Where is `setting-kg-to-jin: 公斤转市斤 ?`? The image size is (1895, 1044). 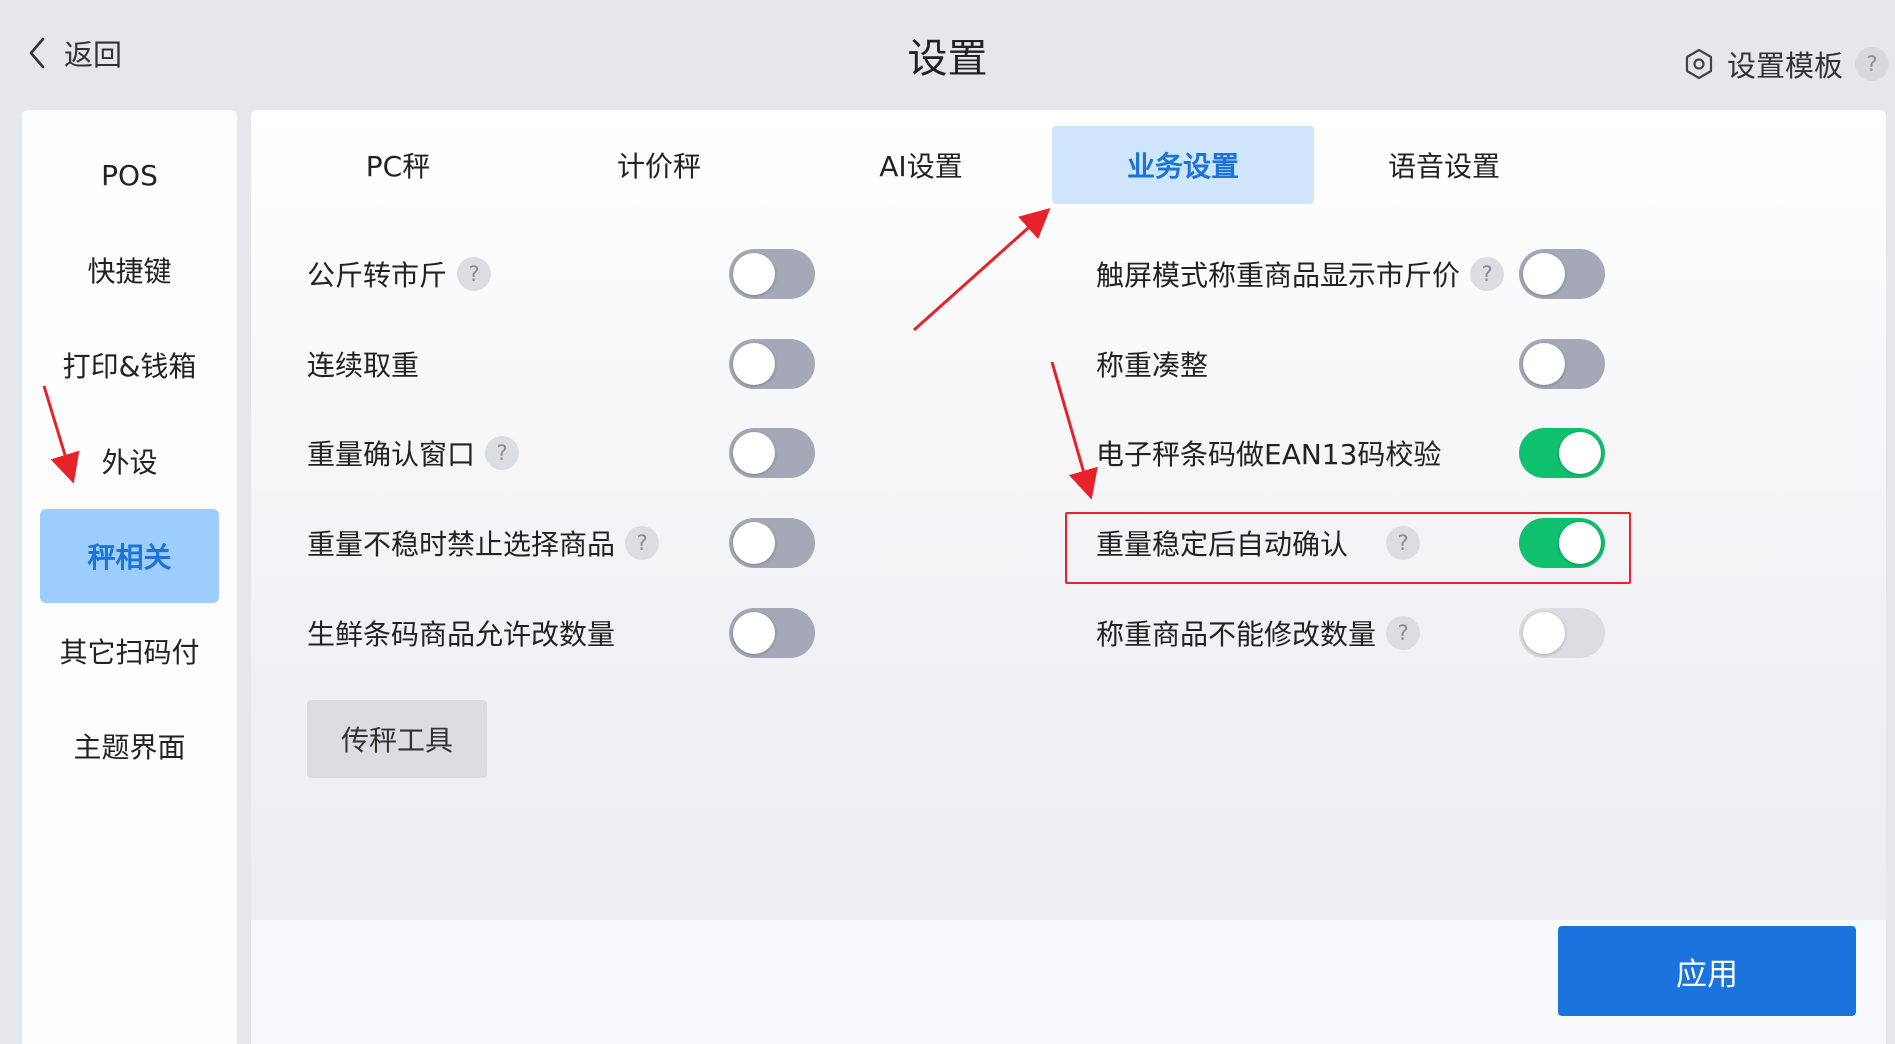
setting-kg-to-jin: 公斤转市斤 ? is located at coordinates (399, 274).